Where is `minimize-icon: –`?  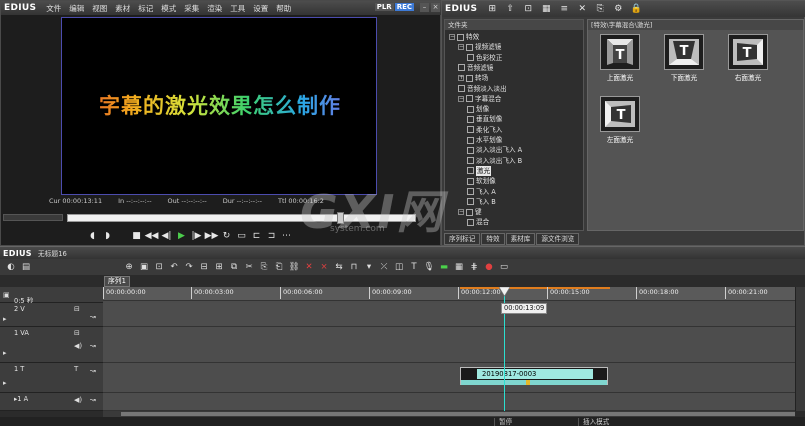
minimize-icon: – is located at coordinates (424, 7).